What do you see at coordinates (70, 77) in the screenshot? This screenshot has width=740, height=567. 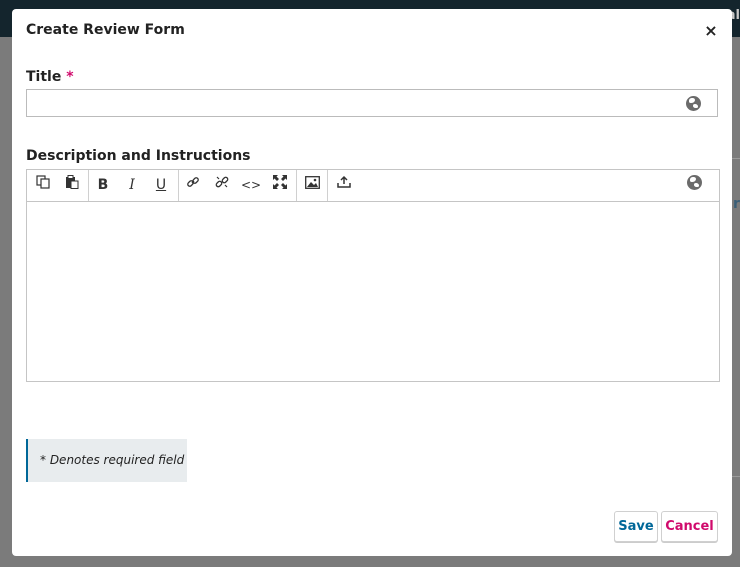 I see `required-marker: *` at bounding box center [70, 77].